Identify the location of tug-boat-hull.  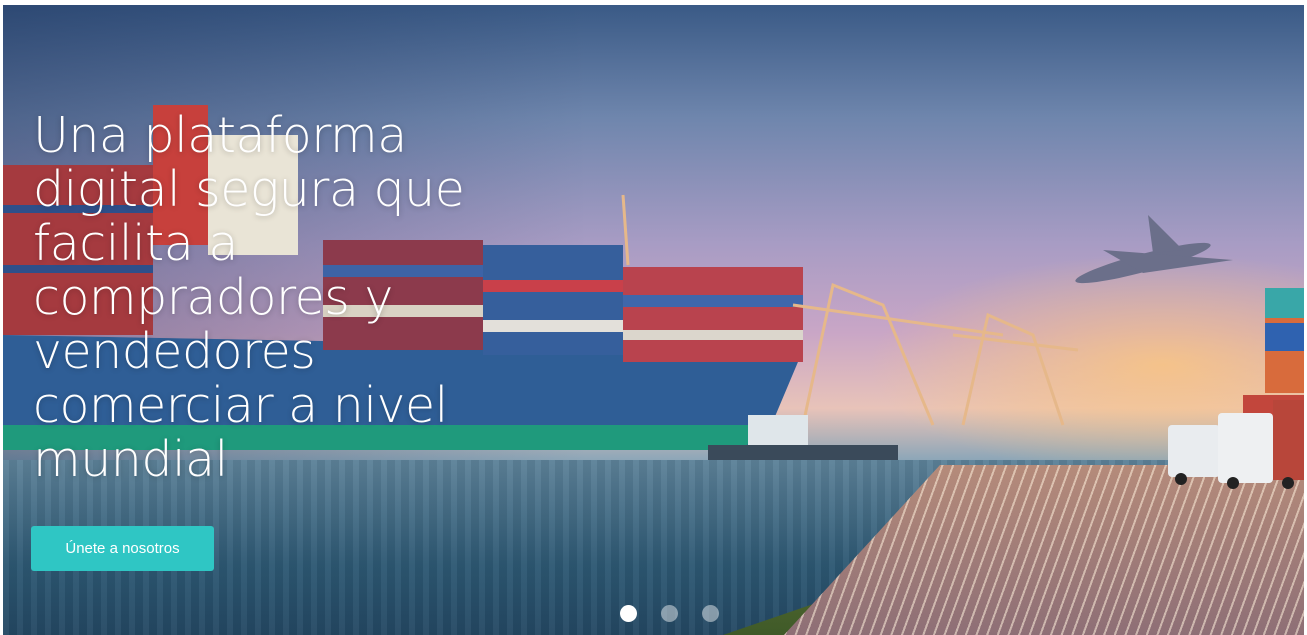
(803, 452).